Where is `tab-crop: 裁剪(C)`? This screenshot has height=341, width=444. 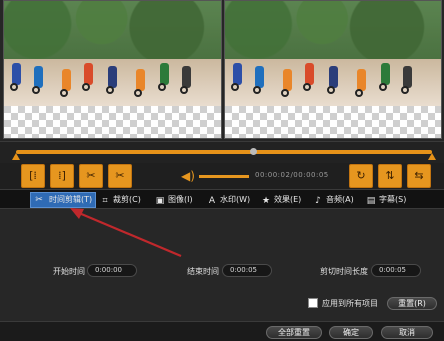
tab-crop: 裁剪(C) is located at coordinates (127, 200).